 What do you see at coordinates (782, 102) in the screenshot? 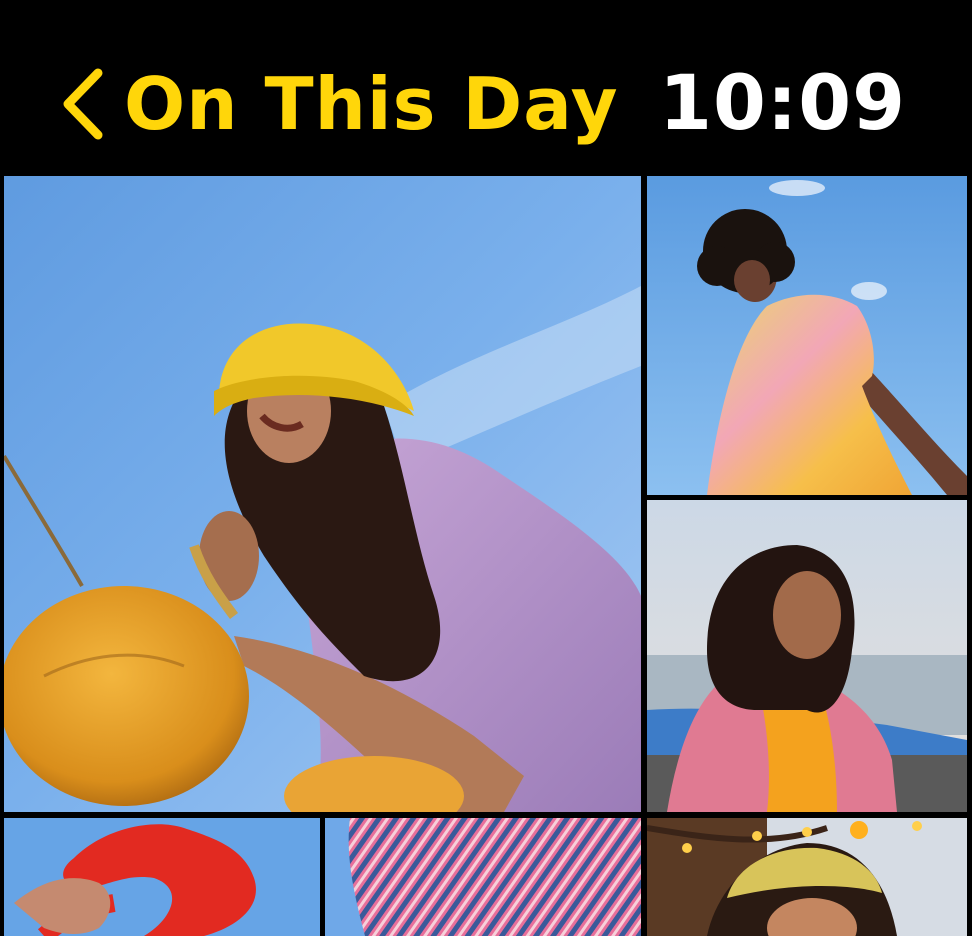
I see `clock-time: 10:09` at bounding box center [782, 102].